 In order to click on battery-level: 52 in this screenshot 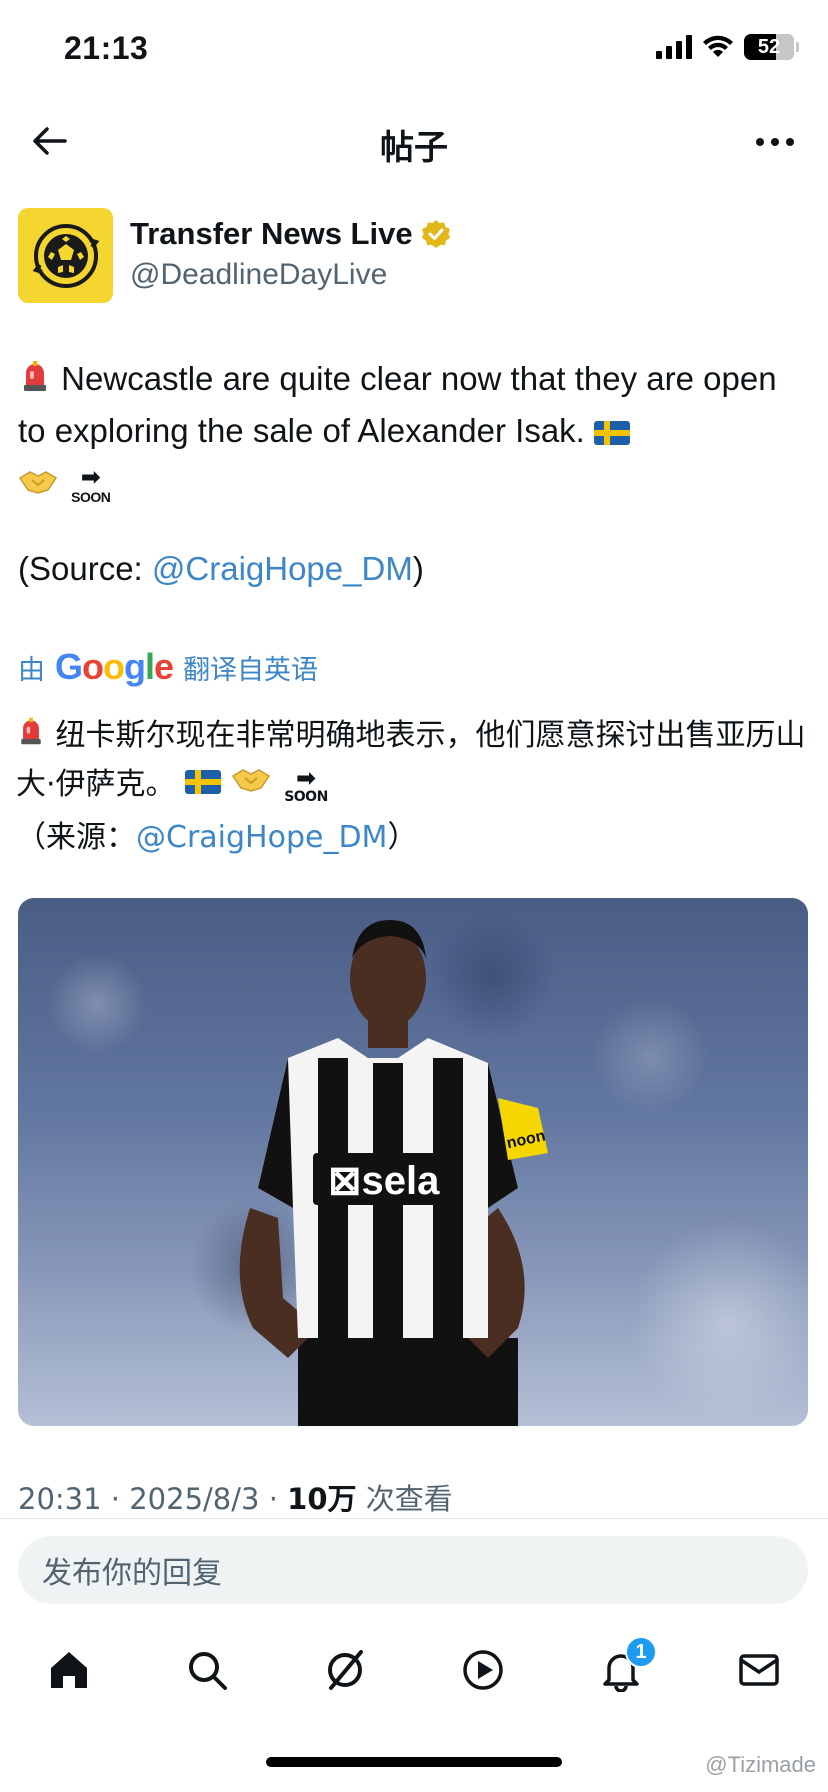, I will do `click(769, 46)`.